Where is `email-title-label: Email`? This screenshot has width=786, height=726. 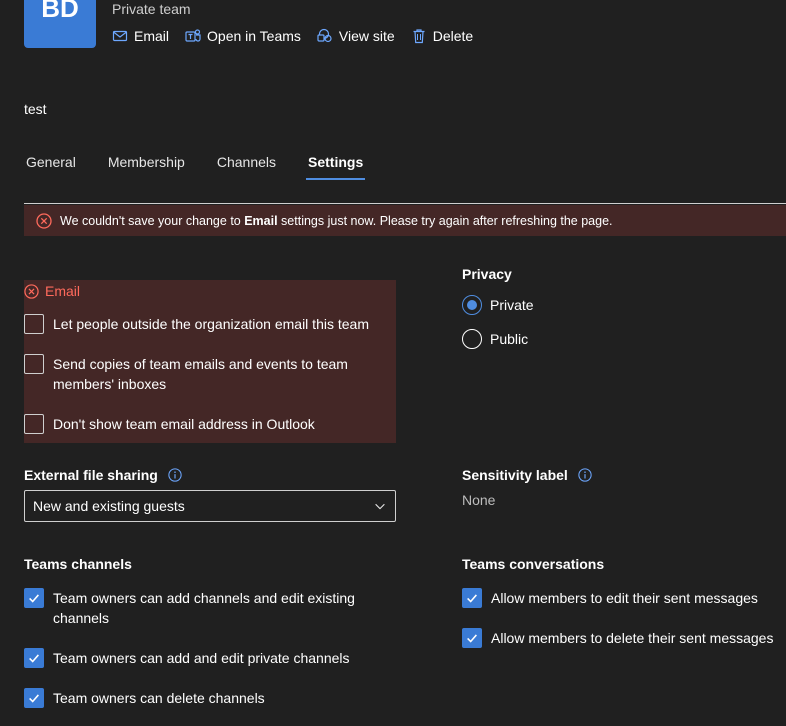
email-title-label: Email is located at coordinates (63, 291).